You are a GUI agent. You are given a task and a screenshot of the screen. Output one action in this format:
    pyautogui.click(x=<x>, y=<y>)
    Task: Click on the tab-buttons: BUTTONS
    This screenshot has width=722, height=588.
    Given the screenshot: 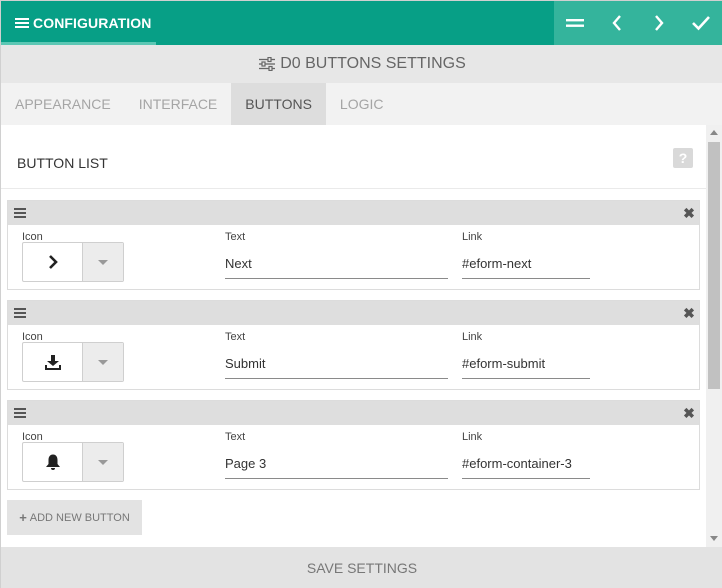 What is the action you would take?
    pyautogui.click(x=278, y=104)
    